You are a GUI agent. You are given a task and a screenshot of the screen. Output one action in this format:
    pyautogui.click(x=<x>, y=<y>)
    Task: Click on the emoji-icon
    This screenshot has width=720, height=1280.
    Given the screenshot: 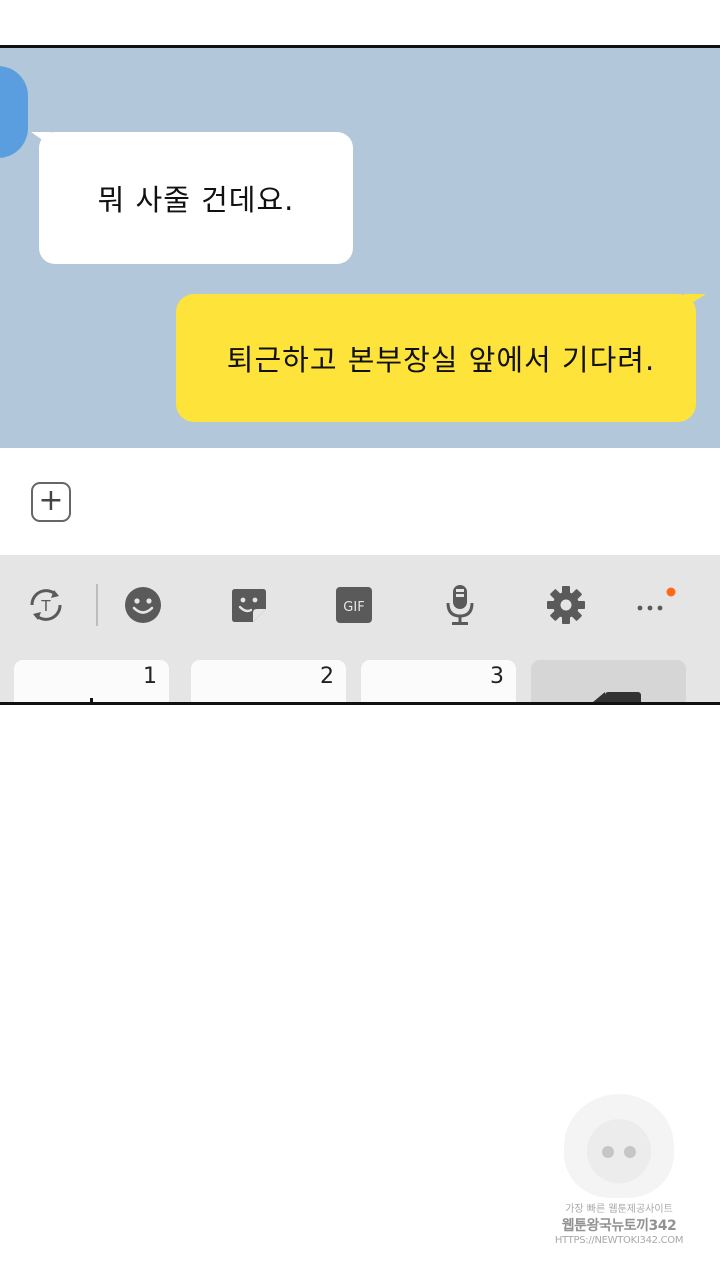 What is the action you would take?
    pyautogui.click(x=143, y=605)
    